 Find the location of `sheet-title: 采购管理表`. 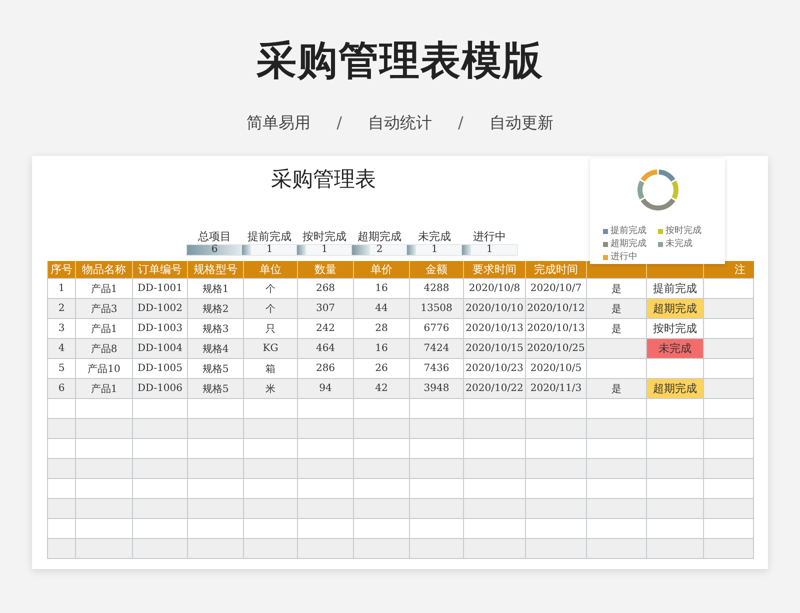

sheet-title: 采购管理表 is located at coordinates (323, 179).